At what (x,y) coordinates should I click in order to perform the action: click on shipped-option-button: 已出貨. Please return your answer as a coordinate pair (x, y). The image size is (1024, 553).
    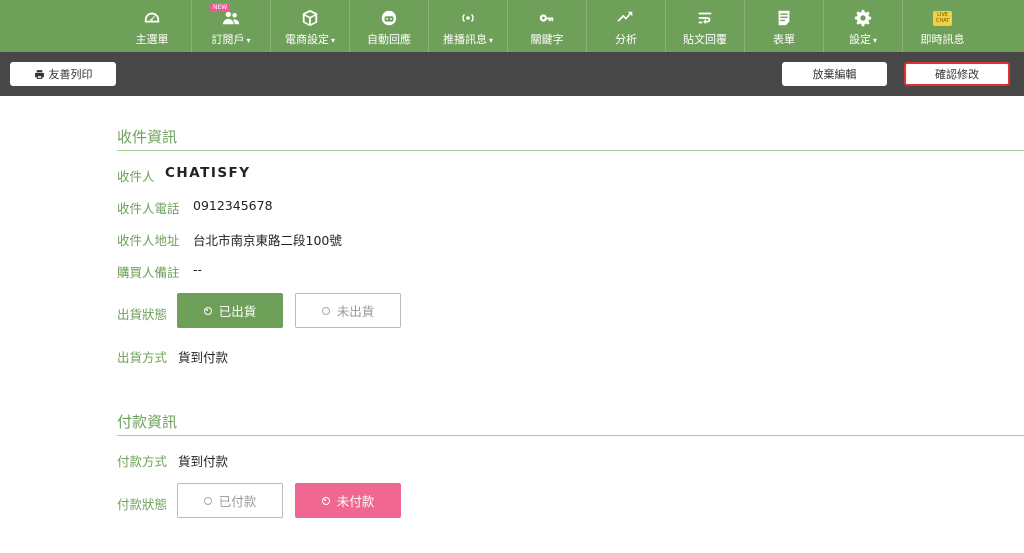
    Looking at the image, I should click on (230, 310).